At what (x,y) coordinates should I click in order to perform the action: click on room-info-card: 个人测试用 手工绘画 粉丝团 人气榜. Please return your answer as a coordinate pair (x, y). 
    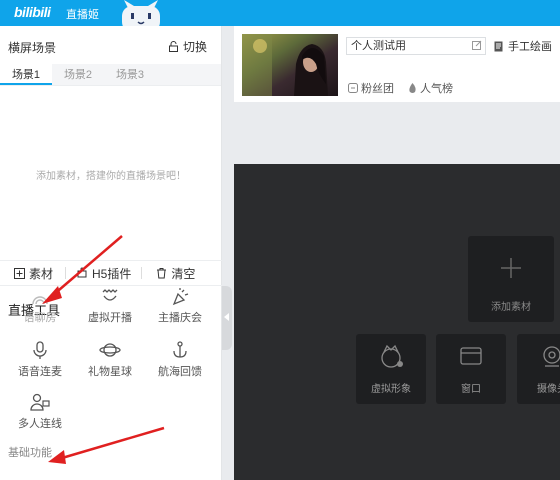
    Looking at the image, I should click on (397, 64).